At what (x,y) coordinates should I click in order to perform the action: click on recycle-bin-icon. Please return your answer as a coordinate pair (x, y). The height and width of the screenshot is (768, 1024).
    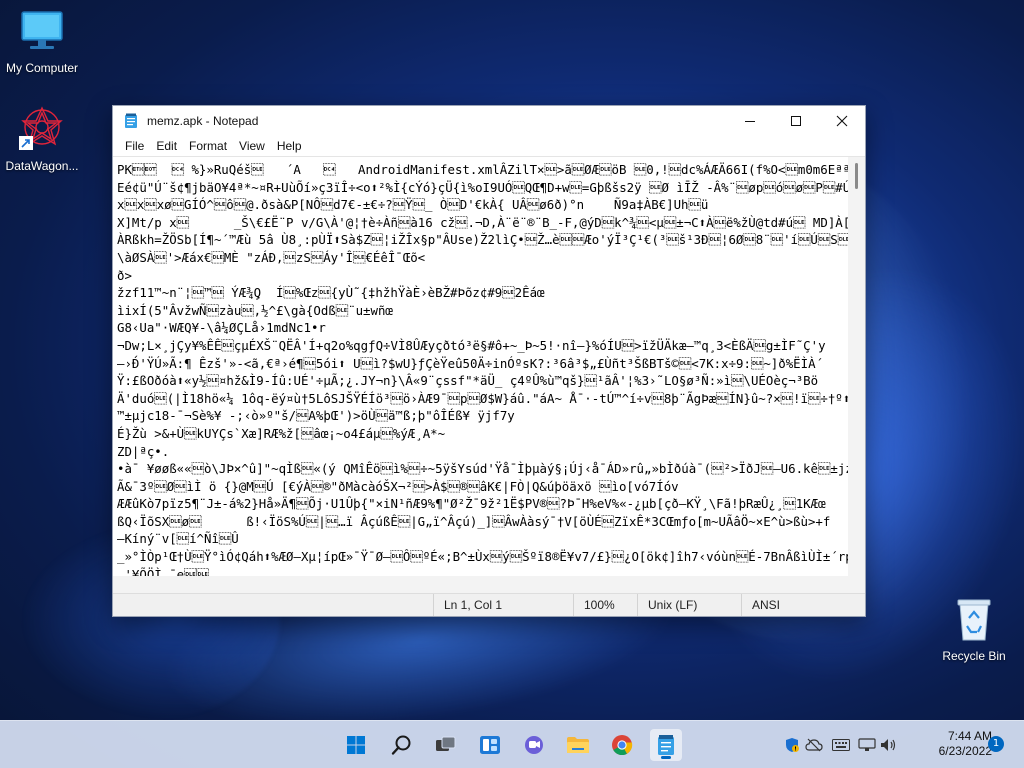
    Looking at the image, I should click on (974, 620).